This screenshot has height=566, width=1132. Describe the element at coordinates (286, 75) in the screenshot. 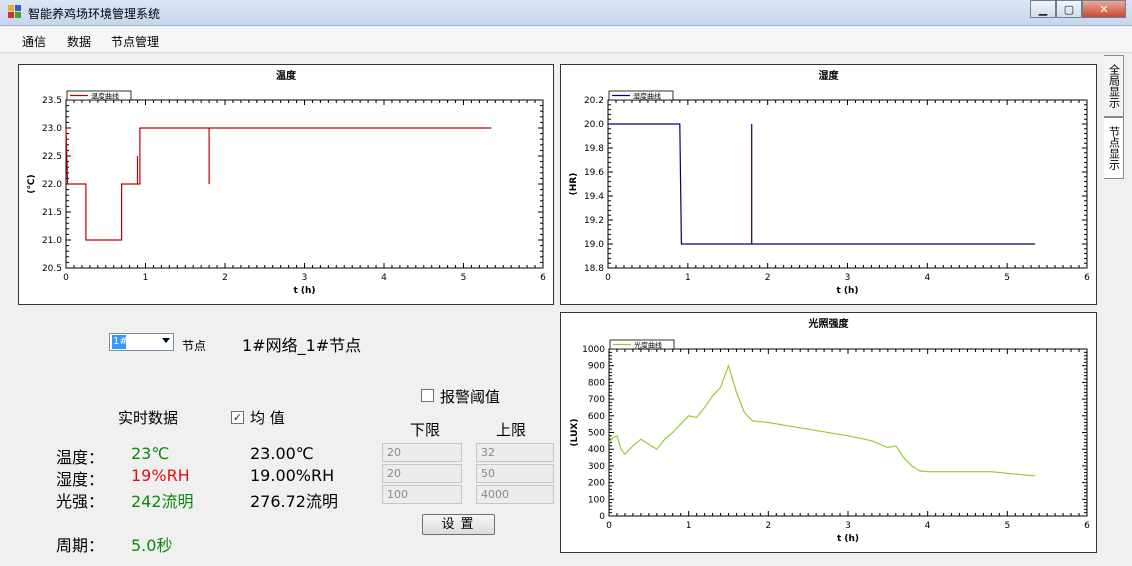

I see `chart-title: 温度` at that location.